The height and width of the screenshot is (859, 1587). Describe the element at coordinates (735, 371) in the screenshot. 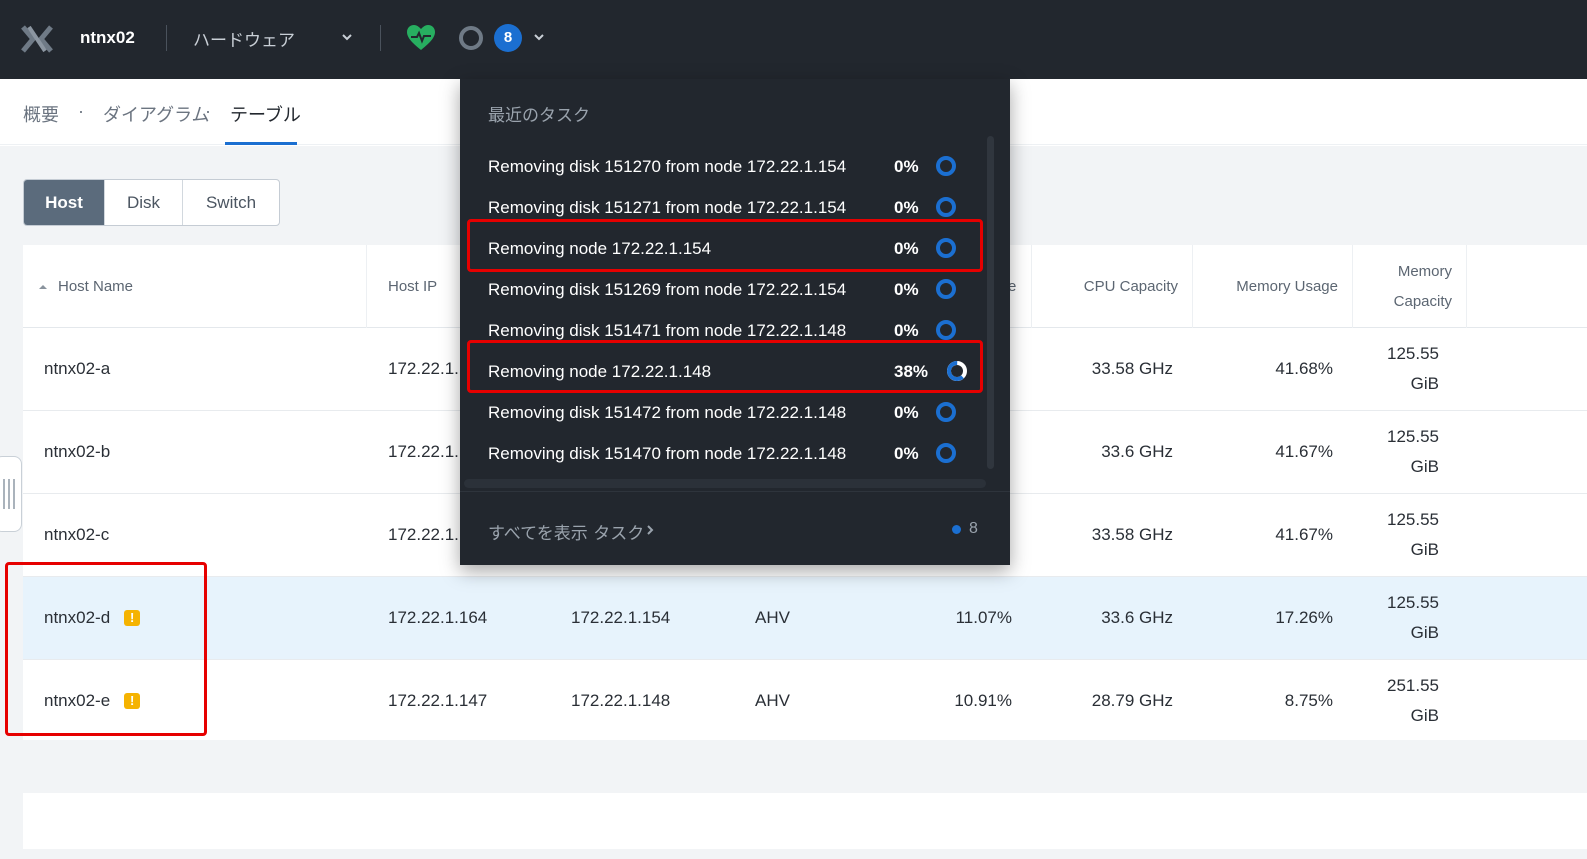

I see `task-item: Removing node 172.22.1.148 38%` at that location.